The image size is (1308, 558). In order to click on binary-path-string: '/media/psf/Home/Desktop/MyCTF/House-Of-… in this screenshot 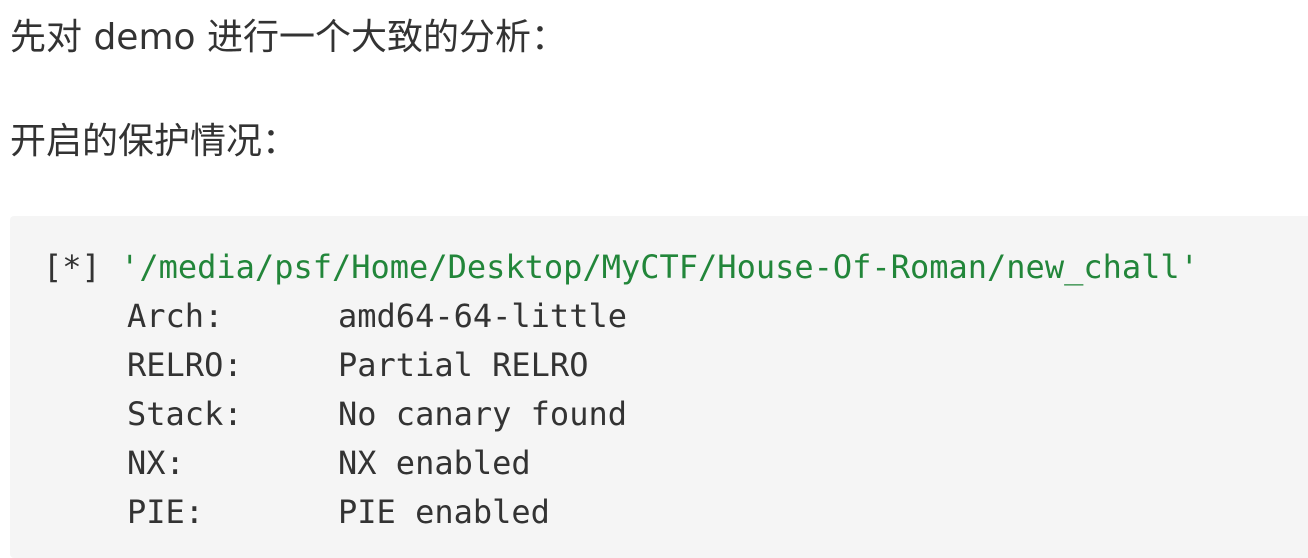, I will do `click(659, 267)`.